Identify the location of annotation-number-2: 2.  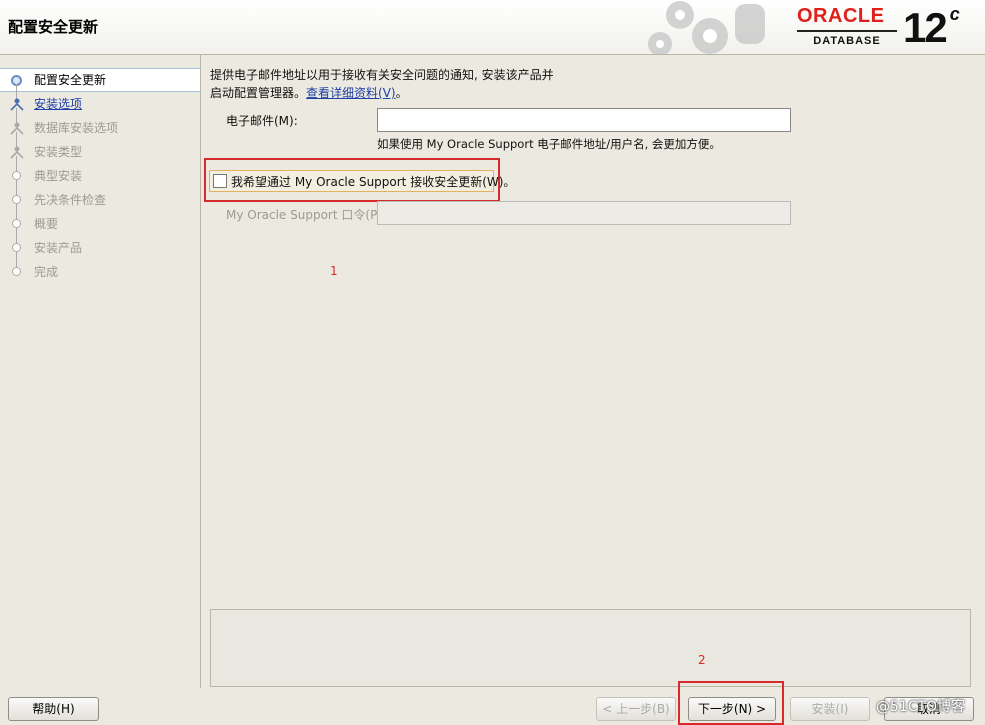
(702, 660).